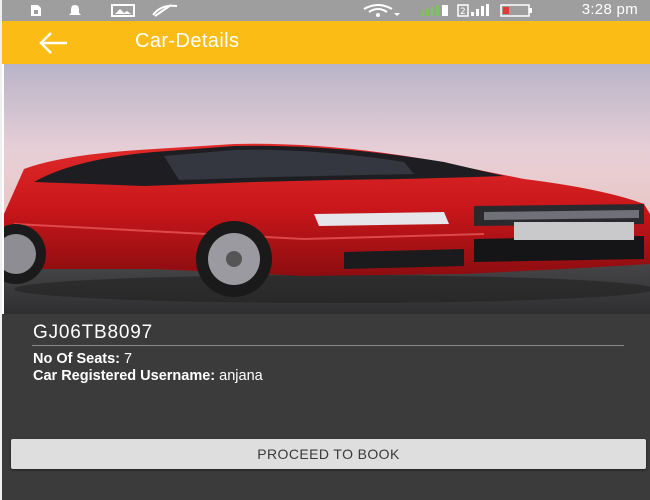 The image size is (650, 500). What do you see at coordinates (517, 10) in the screenshot?
I see `battery-icon` at bounding box center [517, 10].